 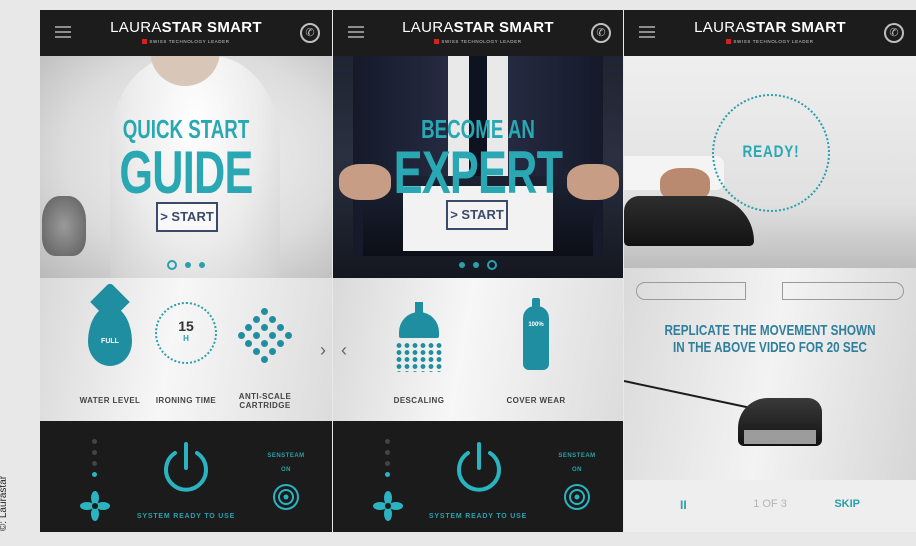 What do you see at coordinates (5, 503) in the screenshot?
I see `photo-credit: ©: Laurastar` at bounding box center [5, 503].